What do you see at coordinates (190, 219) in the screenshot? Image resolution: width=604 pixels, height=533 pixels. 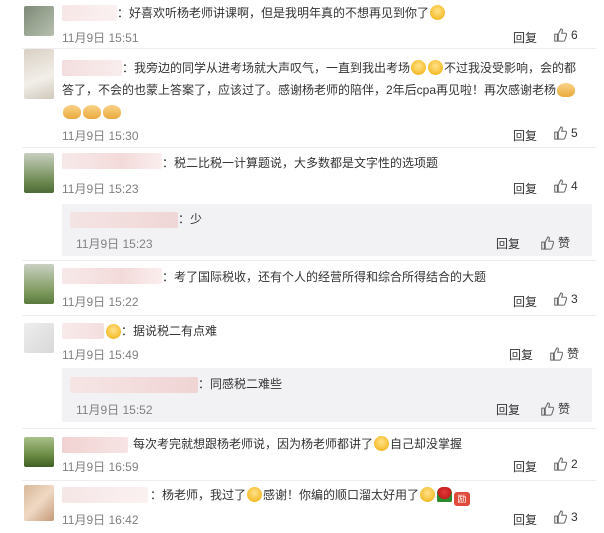 I see `sub-reply-text: ：少` at bounding box center [190, 219].